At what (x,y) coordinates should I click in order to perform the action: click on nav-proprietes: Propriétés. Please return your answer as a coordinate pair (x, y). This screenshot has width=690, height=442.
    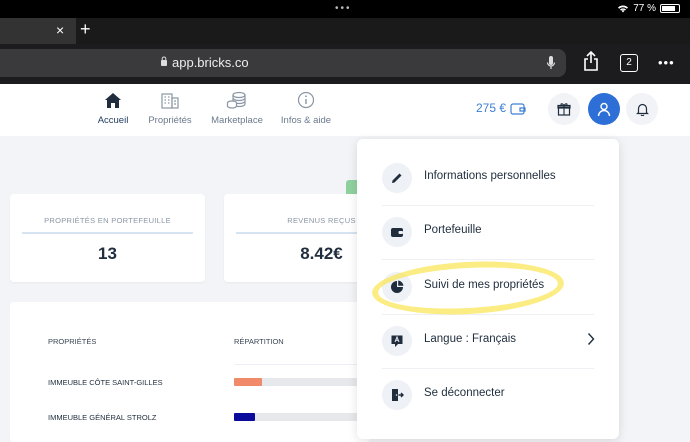
    Looking at the image, I should click on (170, 108).